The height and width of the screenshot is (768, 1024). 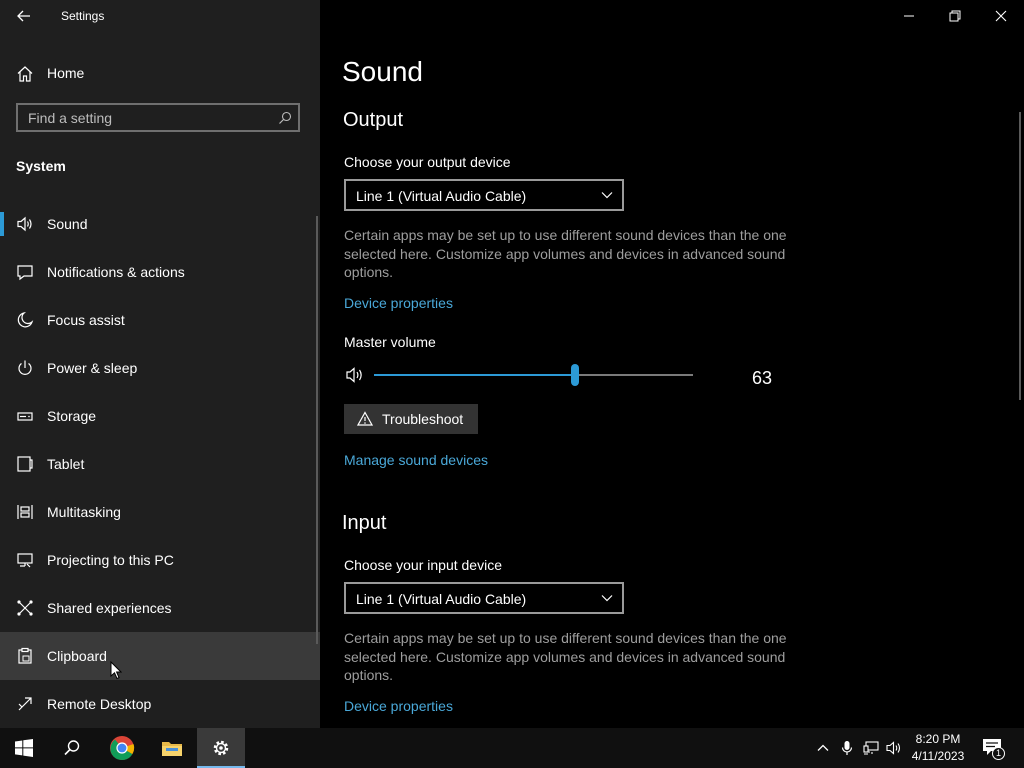 I want to click on search-box, so click(x=158, y=117).